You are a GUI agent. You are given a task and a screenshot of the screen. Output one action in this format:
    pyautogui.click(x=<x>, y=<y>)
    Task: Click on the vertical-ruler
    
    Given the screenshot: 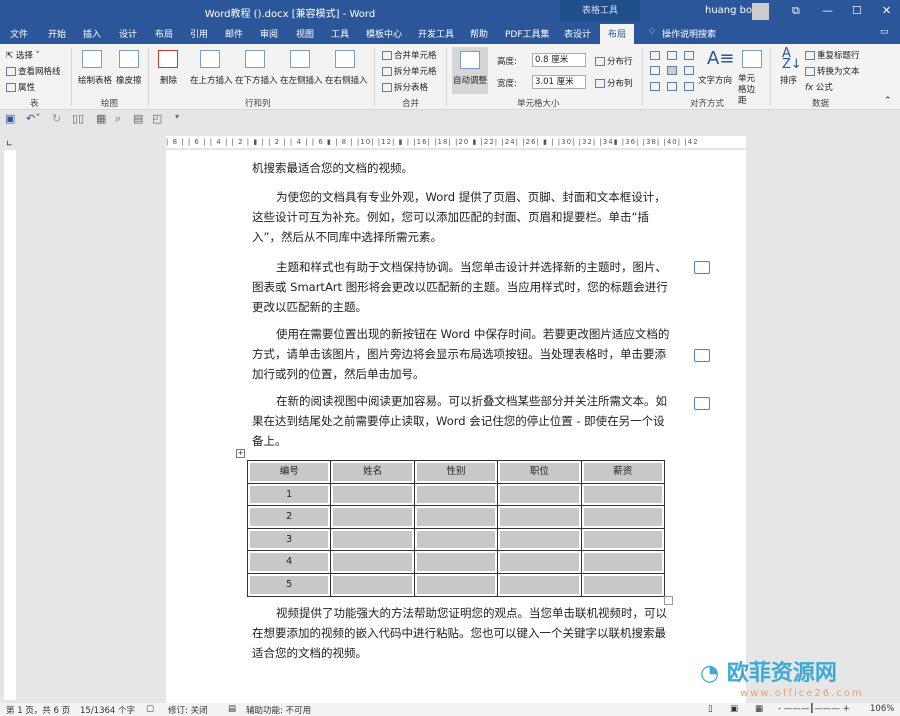 What is the action you would take?
    pyautogui.click(x=10, y=425)
    